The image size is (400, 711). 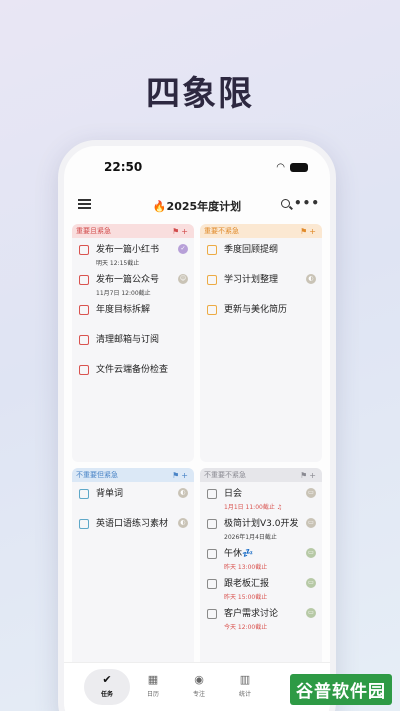 I want to click on quadrant-header: 重要且紧急 ⚑+, so click(x=133, y=231).